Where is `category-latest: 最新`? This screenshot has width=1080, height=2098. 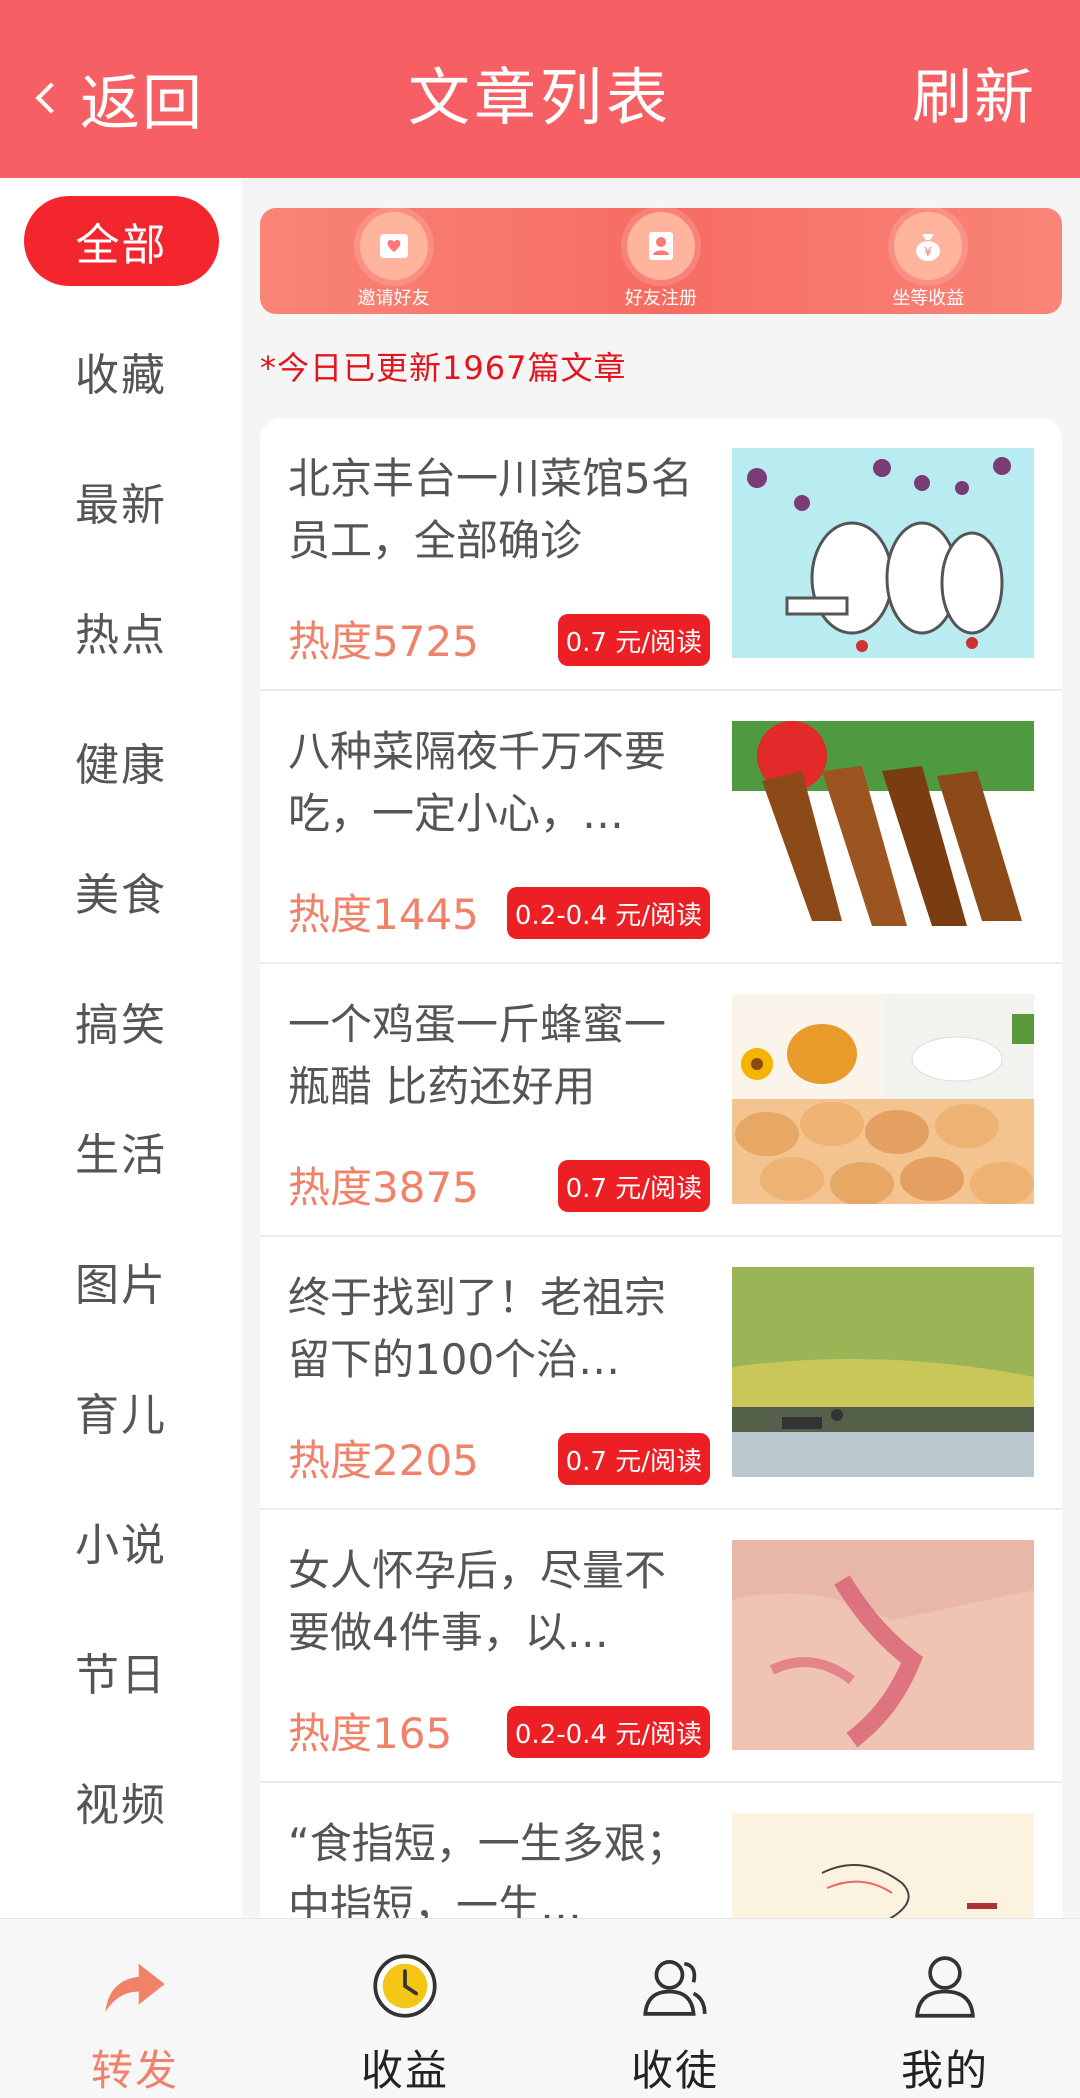 category-latest: 最新 is located at coordinates (121, 501).